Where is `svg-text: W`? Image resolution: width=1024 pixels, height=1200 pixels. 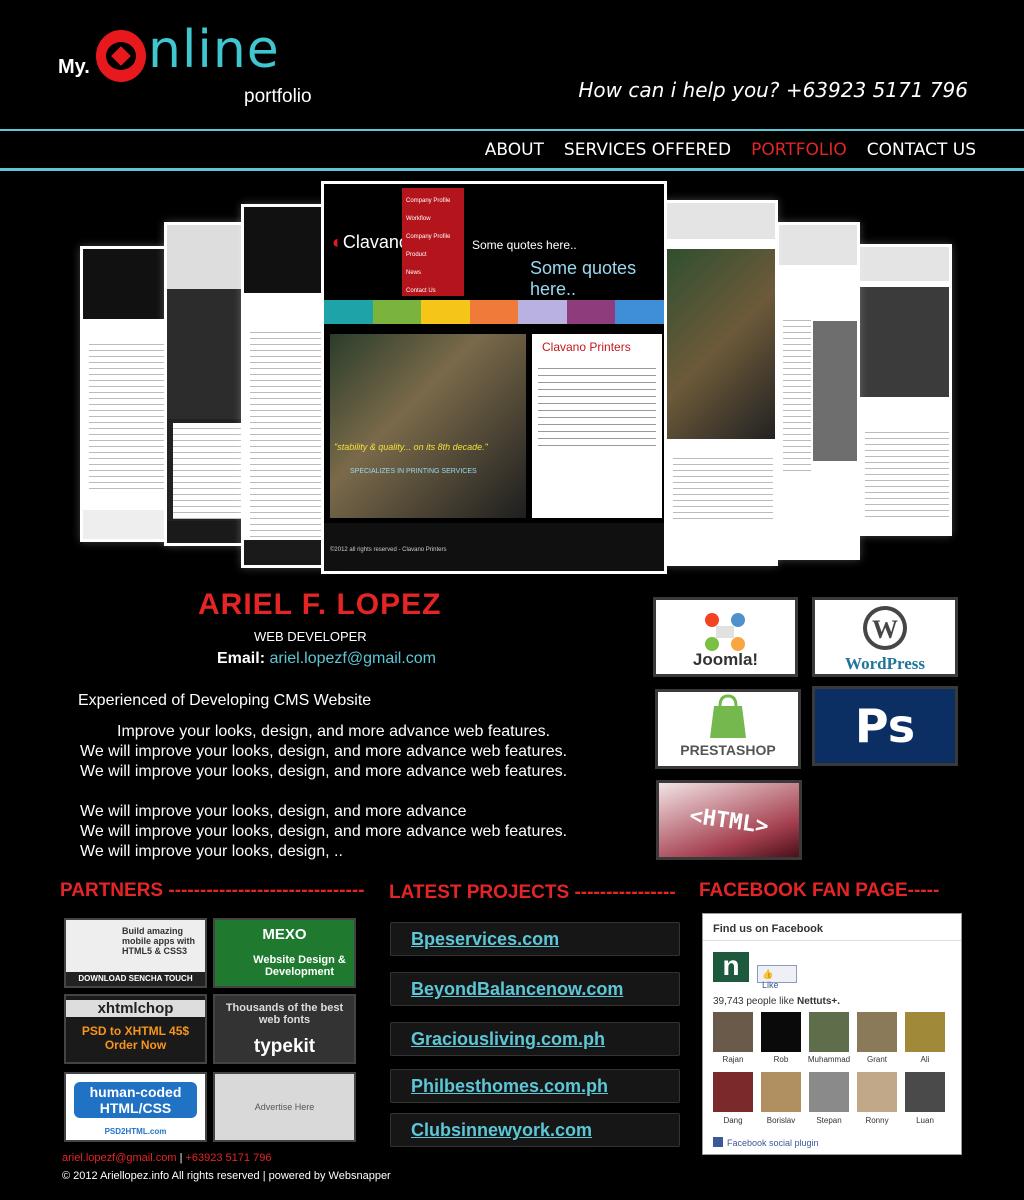
svg-text: W is located at coordinates (885, 629).